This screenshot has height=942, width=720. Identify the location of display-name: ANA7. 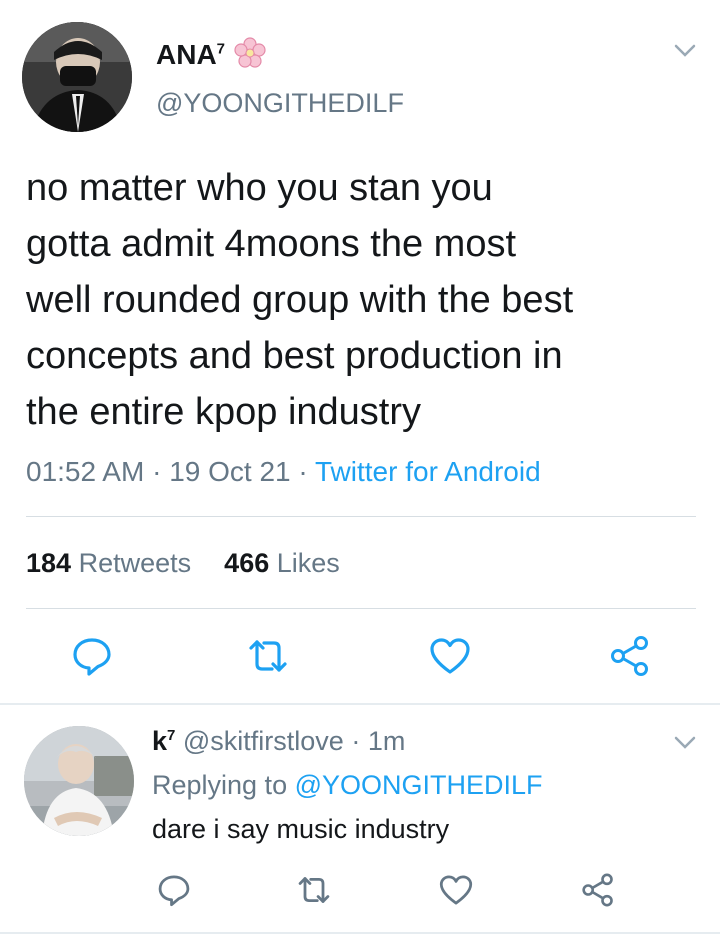
(211, 53).